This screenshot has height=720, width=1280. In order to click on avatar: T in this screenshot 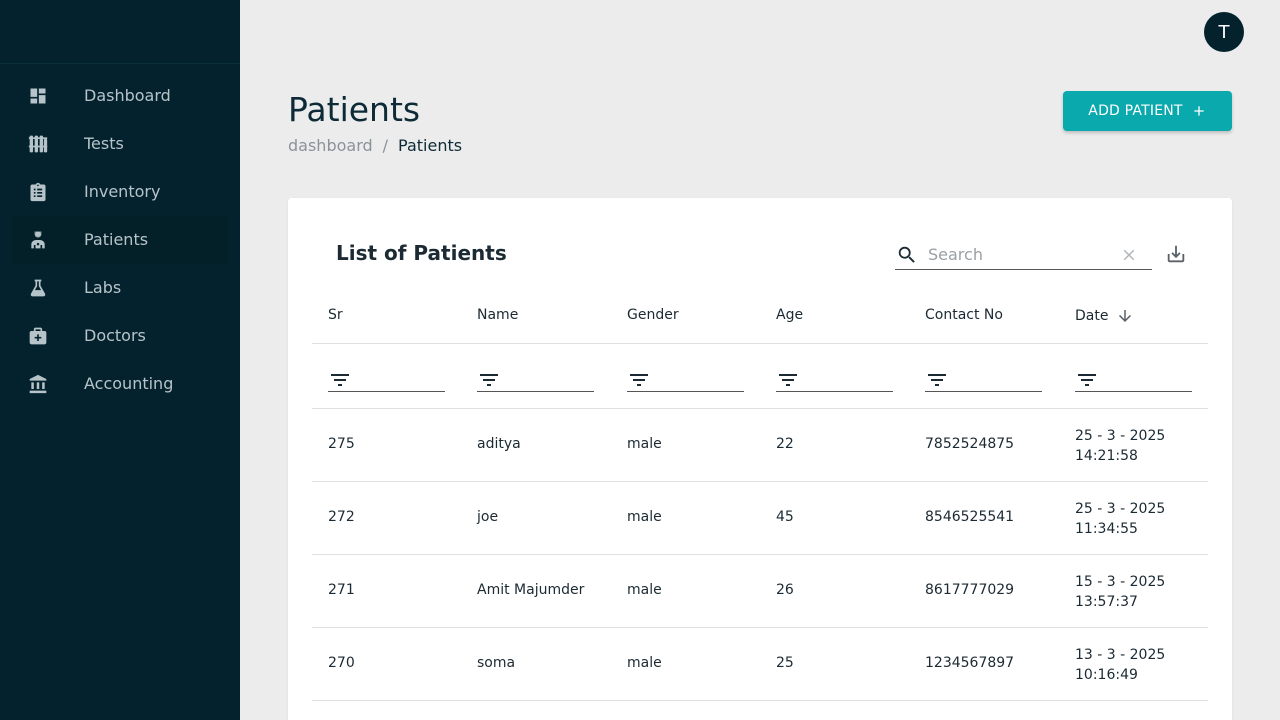, I will do `click(1224, 32)`.